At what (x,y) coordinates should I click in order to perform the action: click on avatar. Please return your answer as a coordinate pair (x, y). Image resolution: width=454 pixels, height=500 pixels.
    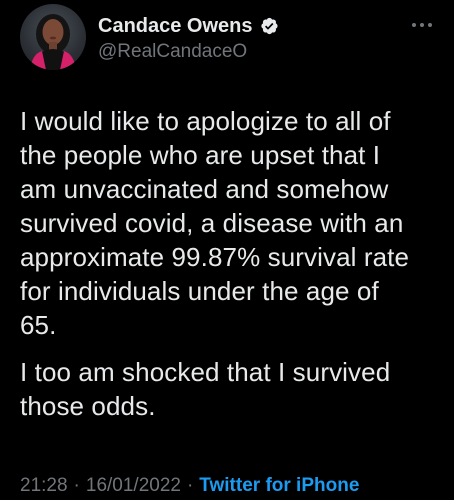
    Looking at the image, I should click on (53, 37).